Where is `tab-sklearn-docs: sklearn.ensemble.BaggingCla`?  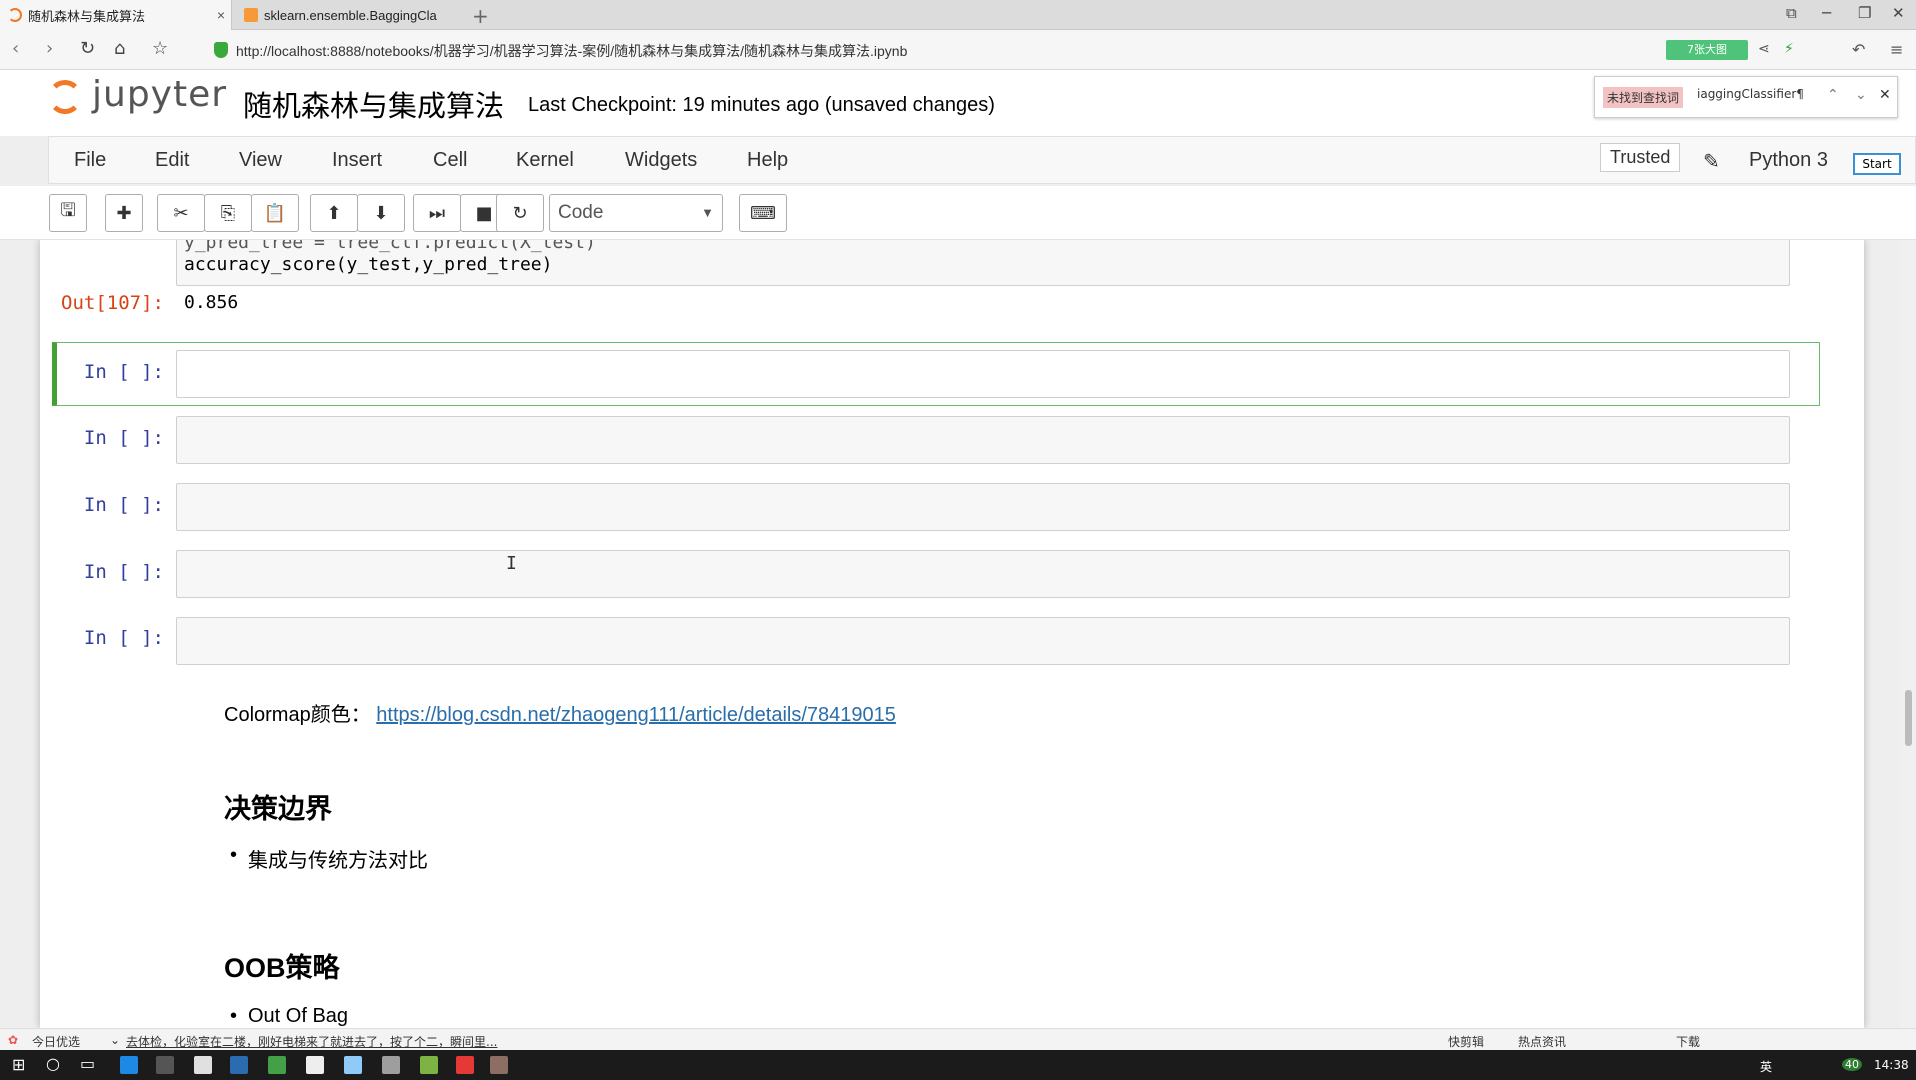
tab-sklearn-docs: sklearn.ensemble.BaggingCla is located at coordinates (348, 15).